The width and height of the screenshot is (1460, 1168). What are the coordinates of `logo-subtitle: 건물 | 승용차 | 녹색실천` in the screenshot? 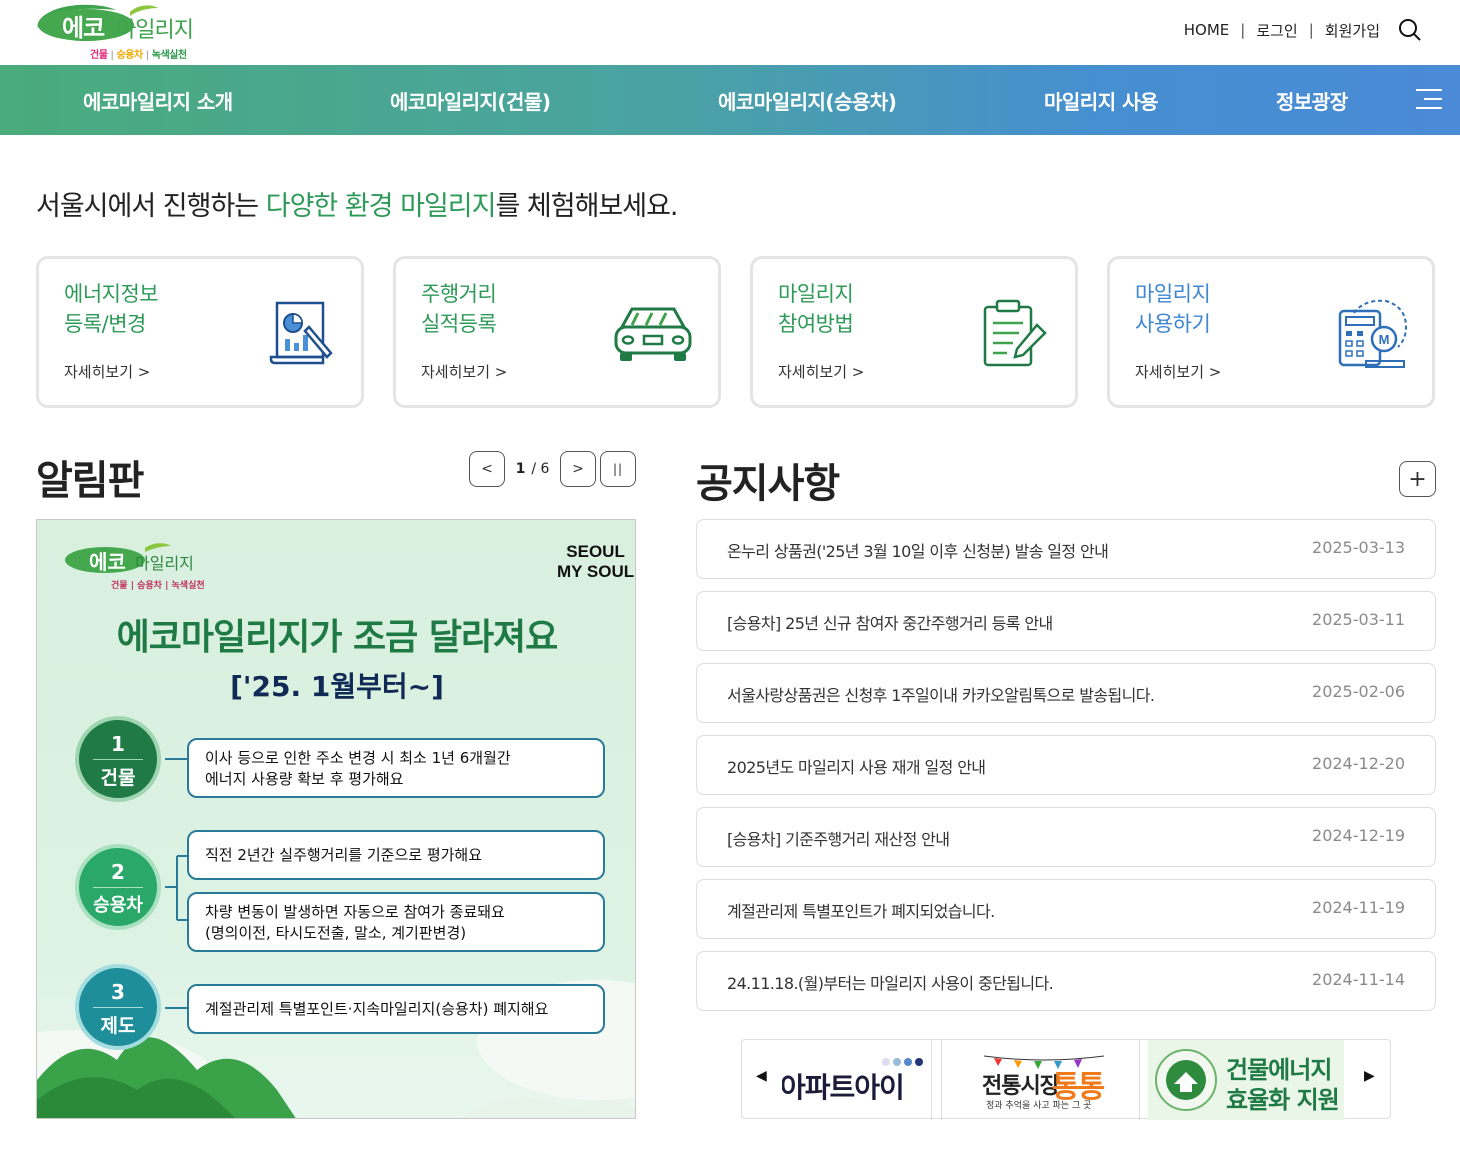 It's located at (138, 55).